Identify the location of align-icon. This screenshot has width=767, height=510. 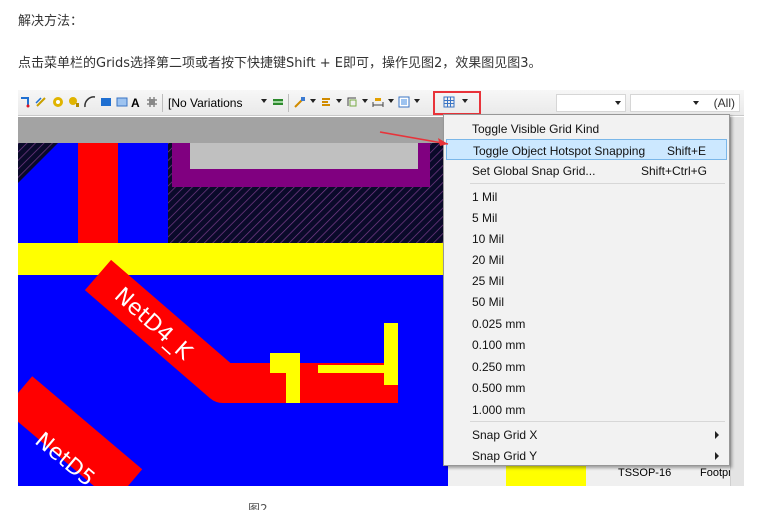
(326, 102).